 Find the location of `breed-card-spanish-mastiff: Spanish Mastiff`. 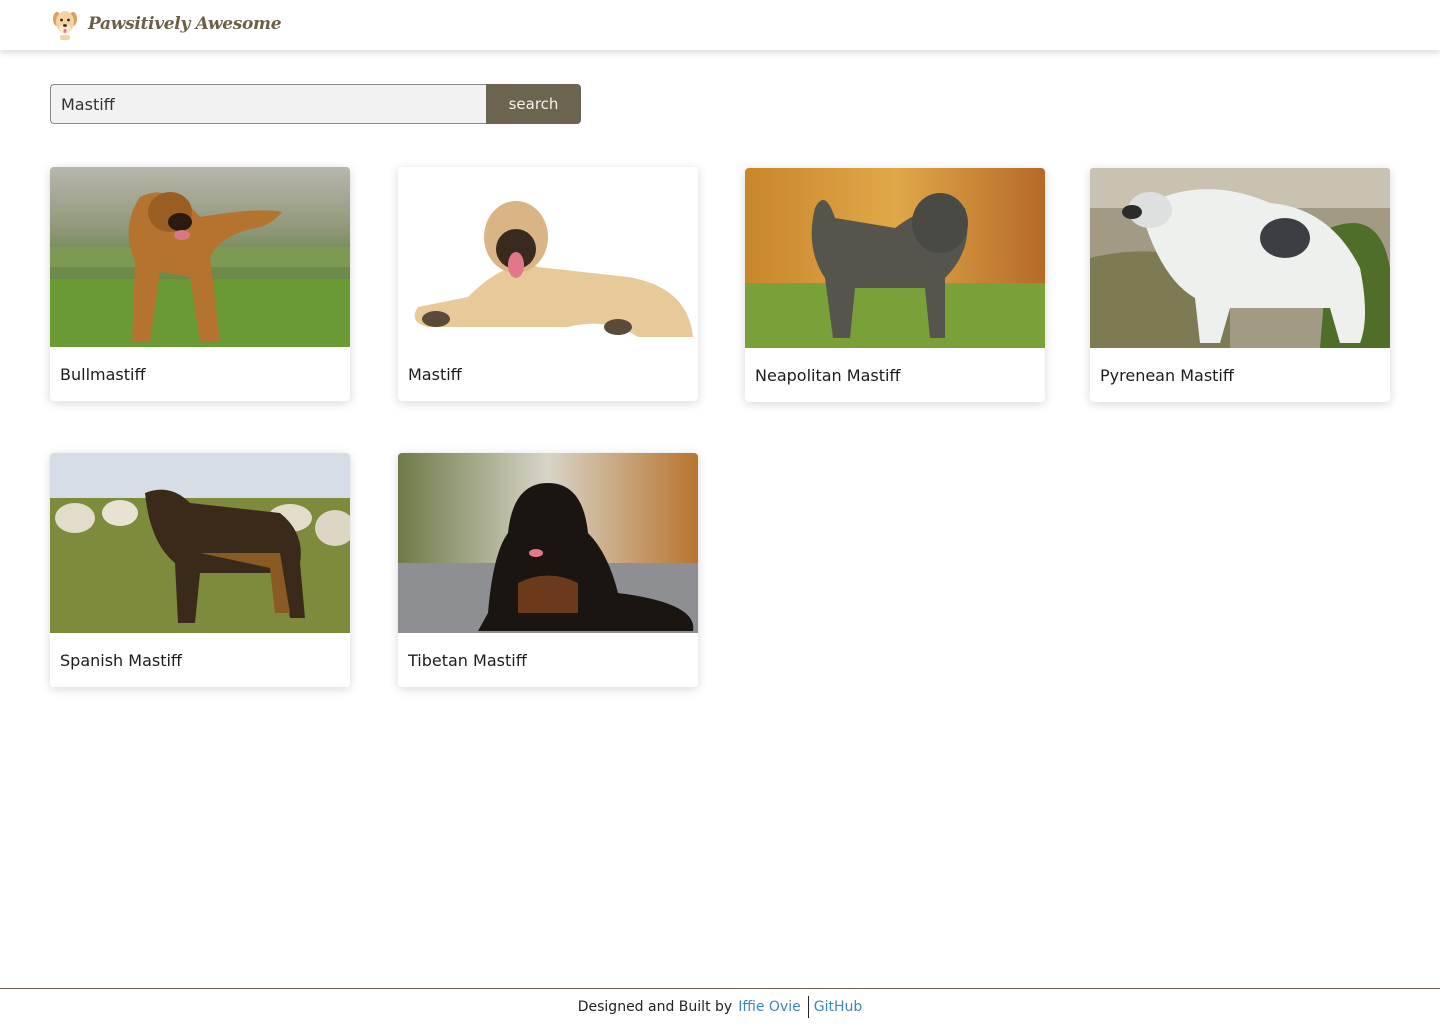

breed-card-spanish-mastiff: Spanish Mastiff is located at coordinates (200, 570).